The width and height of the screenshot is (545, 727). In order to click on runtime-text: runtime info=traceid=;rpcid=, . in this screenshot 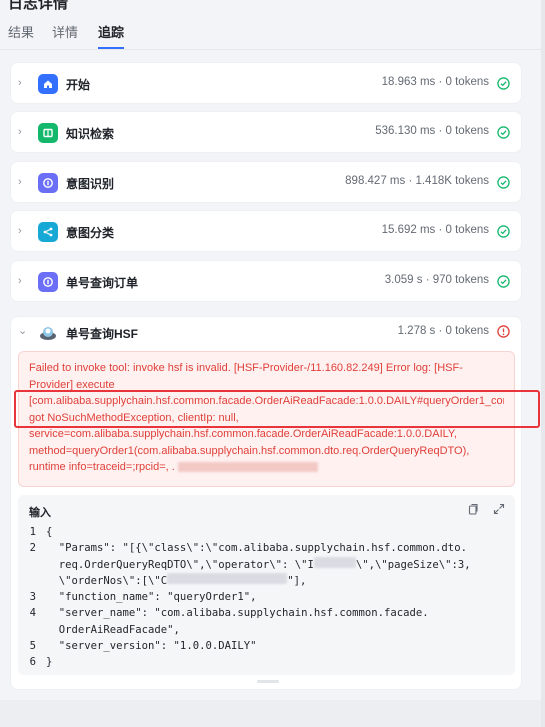, I will do `click(102, 467)`.